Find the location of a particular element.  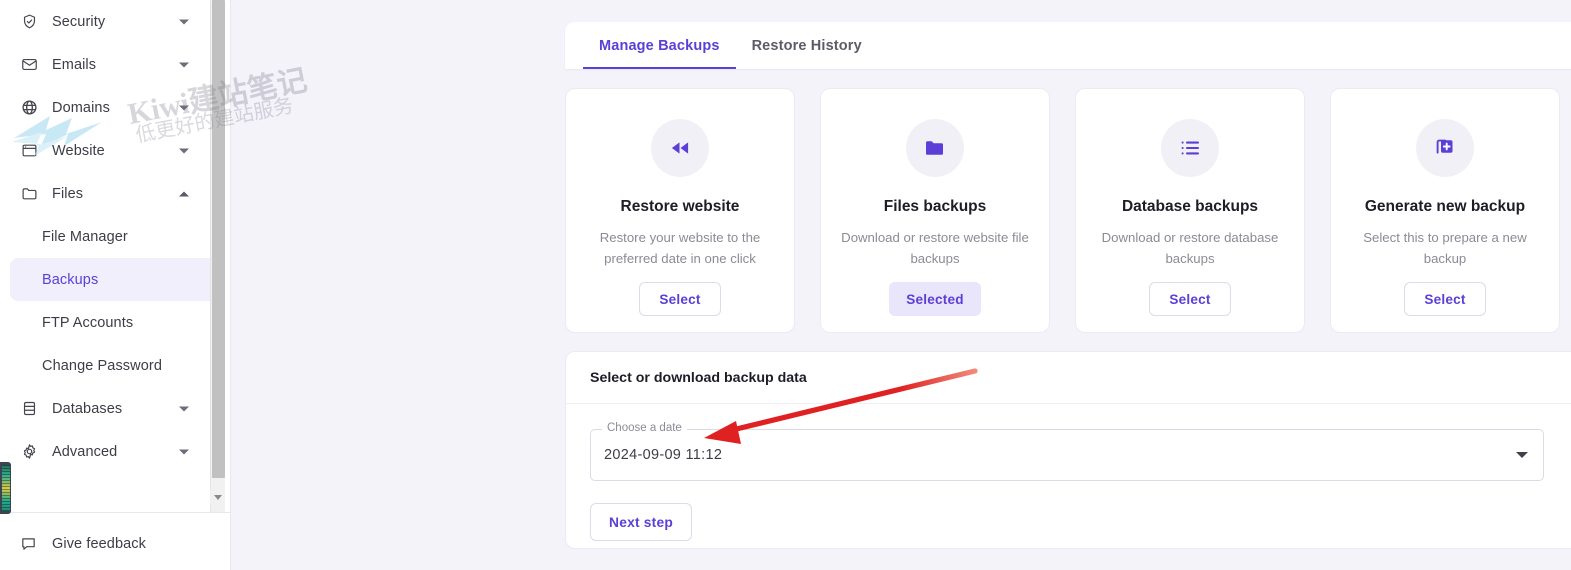

sidebar-item-change-password: Change Password is located at coordinates (115, 365).